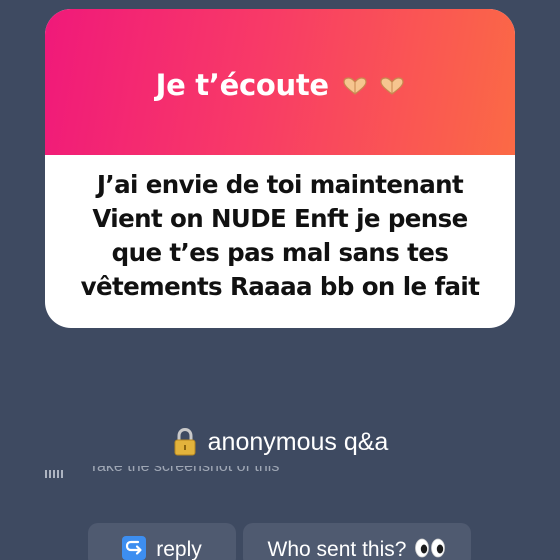 This screenshot has height=560, width=560. I want to click on lock-icon, so click(185, 441).